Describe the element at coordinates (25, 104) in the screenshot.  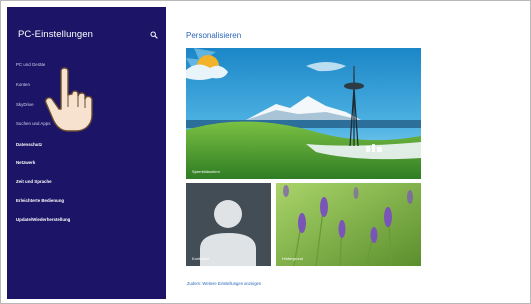
I see `sidebar-item-skydrive: SkyDrive` at that location.